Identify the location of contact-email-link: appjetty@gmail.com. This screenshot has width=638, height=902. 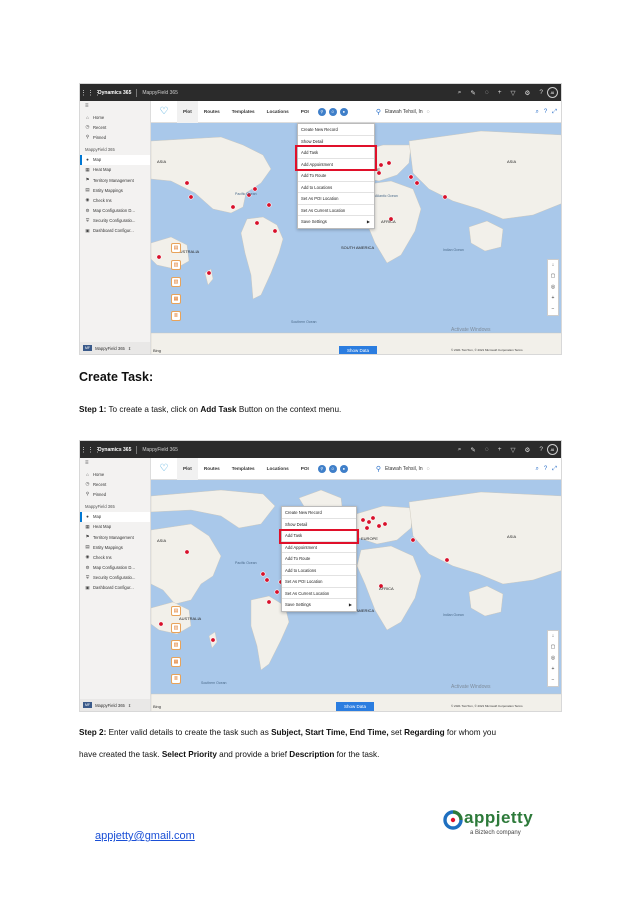
(145, 836).